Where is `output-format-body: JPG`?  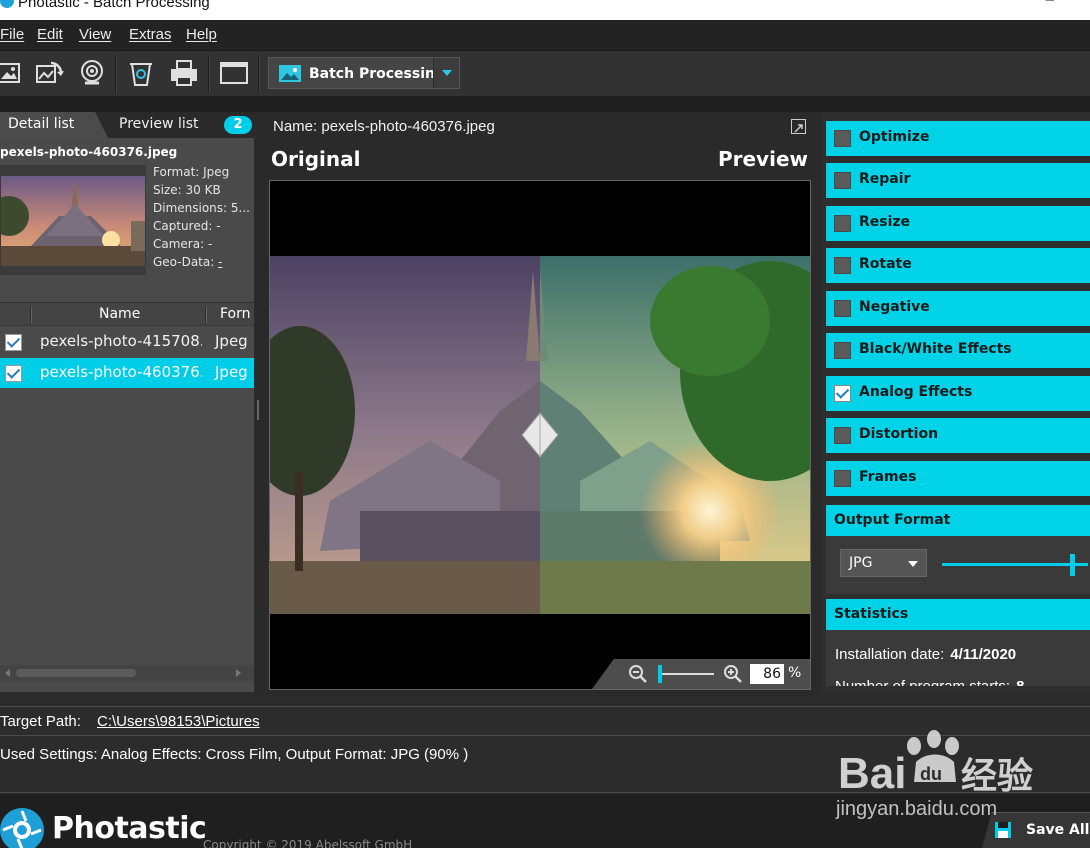 output-format-body: JPG is located at coordinates (958, 565).